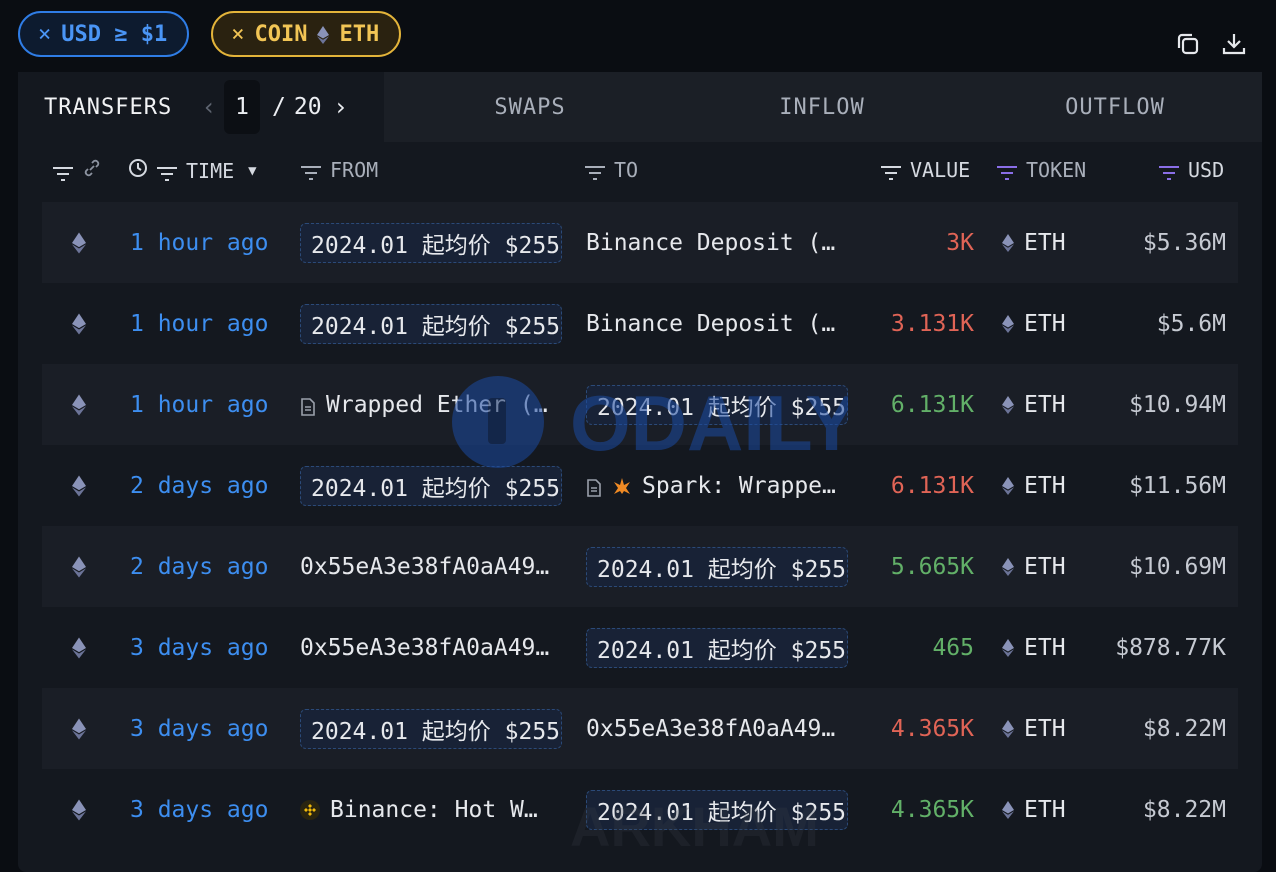 This screenshot has width=1276, height=872. I want to click on header-time: TIME ▼, so click(192, 170).